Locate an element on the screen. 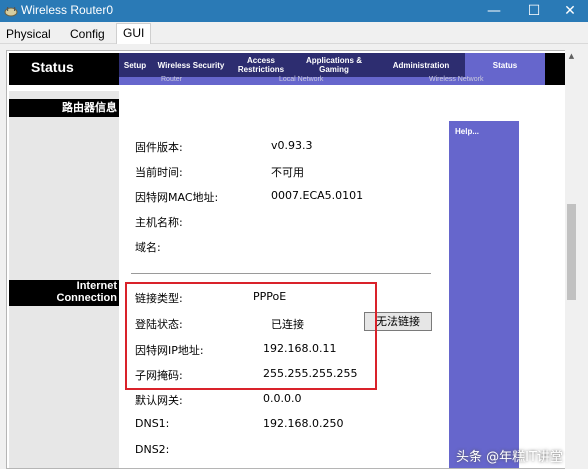  minimize-button: — is located at coordinates (494, 11).